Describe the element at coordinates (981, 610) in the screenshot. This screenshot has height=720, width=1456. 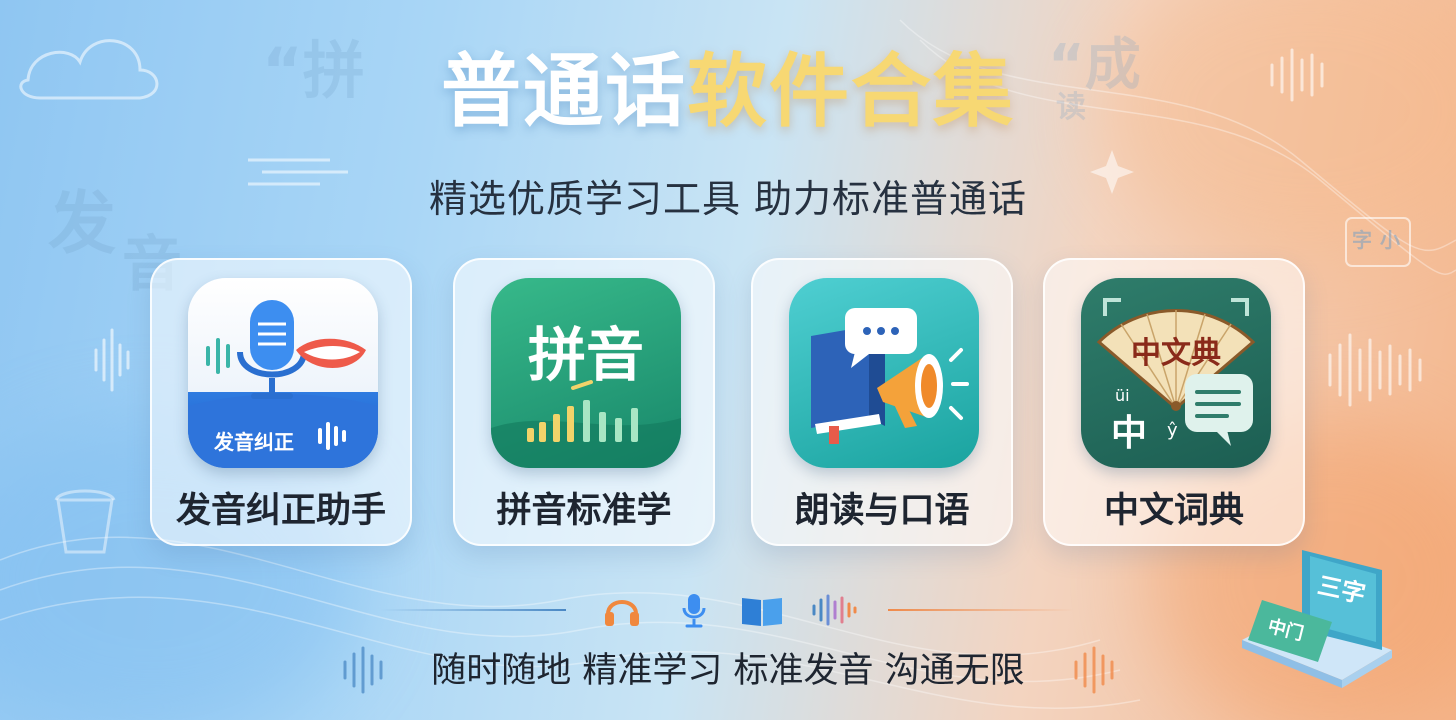
I see `footer-divider-right` at that location.